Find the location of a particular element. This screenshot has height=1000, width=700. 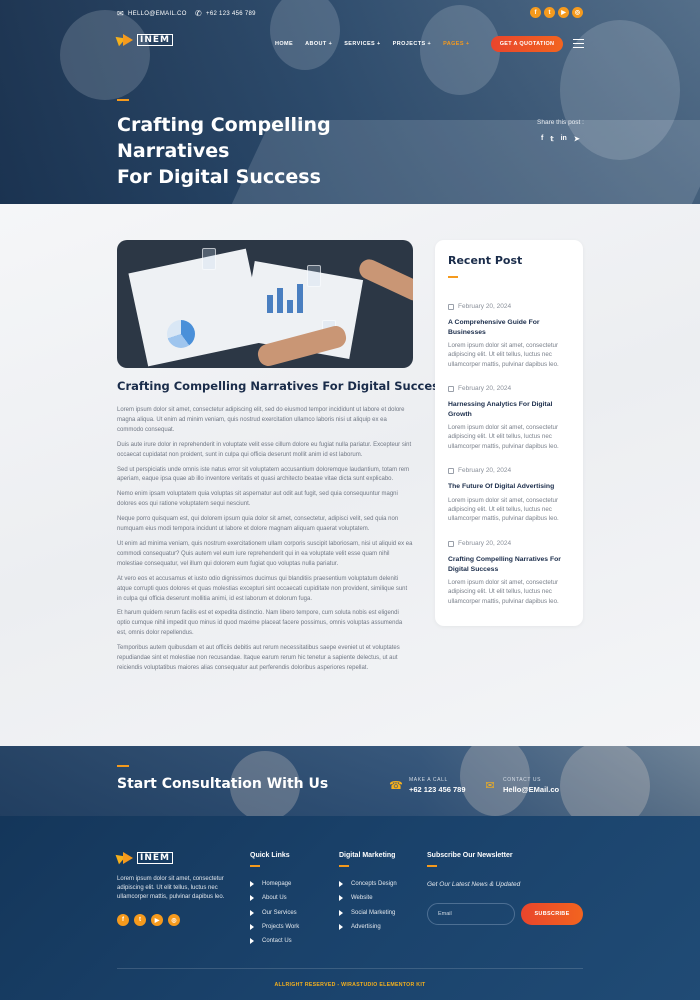

newsletter-email-input: Email is located at coordinates (471, 914).